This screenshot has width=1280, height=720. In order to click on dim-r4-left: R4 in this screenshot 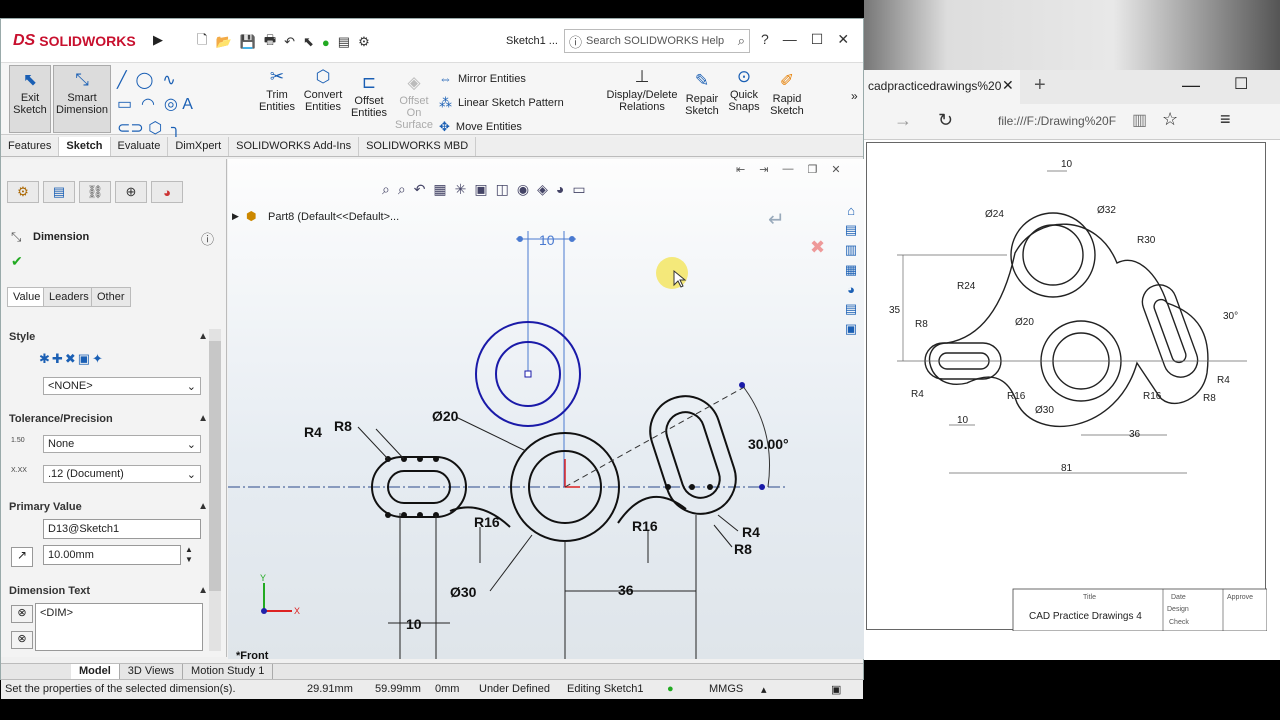, I will do `click(313, 432)`.